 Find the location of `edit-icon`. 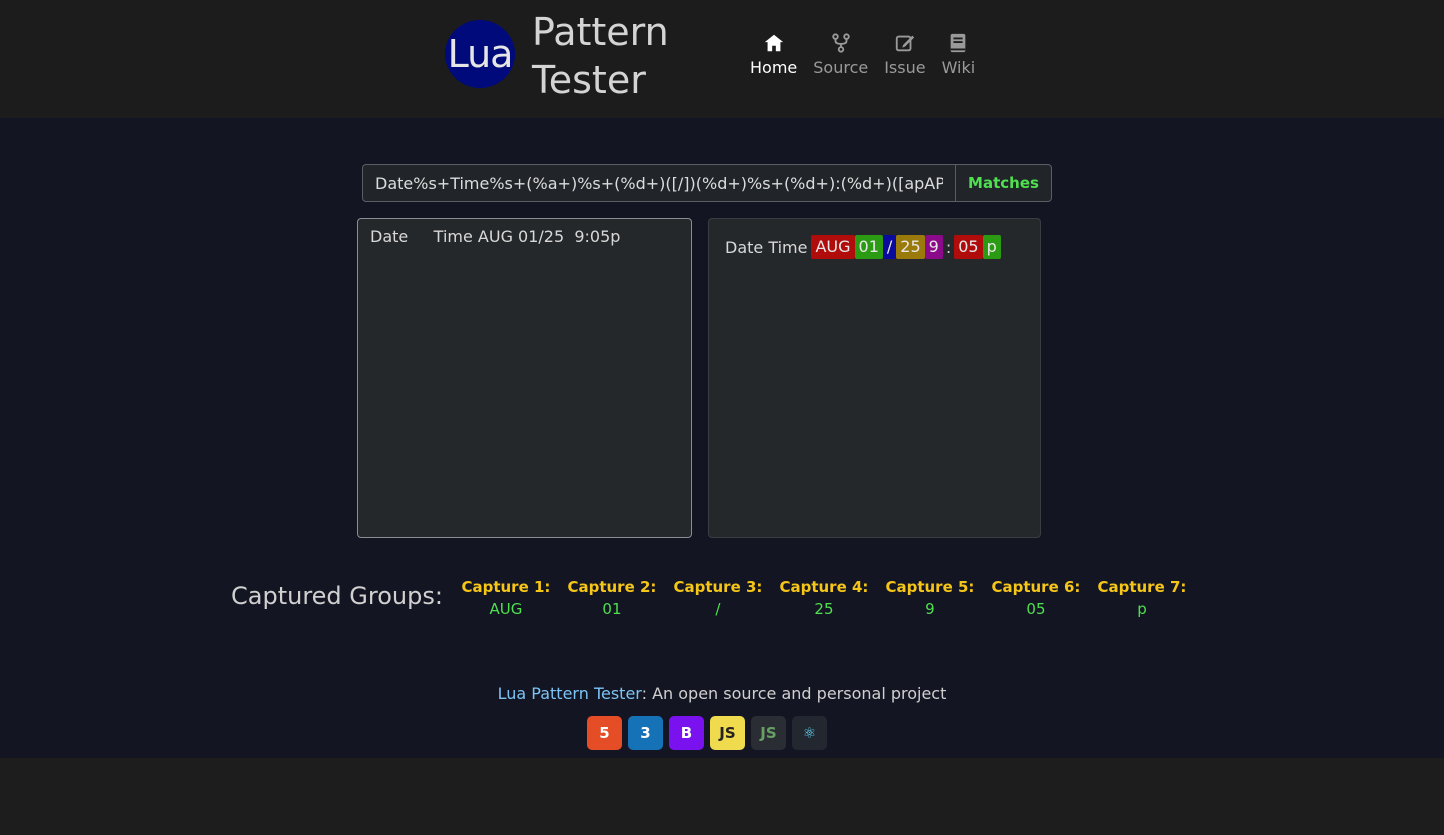

edit-icon is located at coordinates (905, 43).